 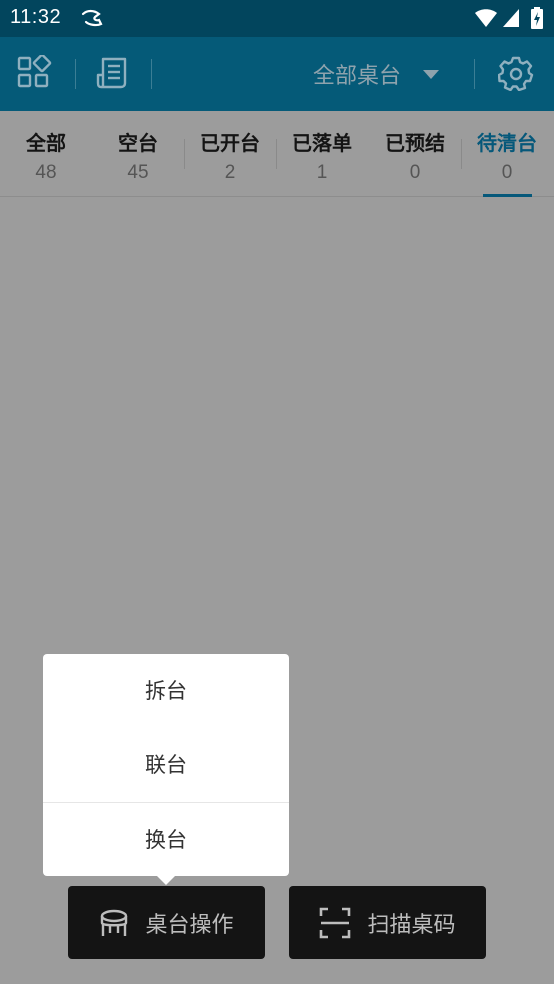 I want to click on menu-item-change-table: 换台, so click(x=166, y=840).